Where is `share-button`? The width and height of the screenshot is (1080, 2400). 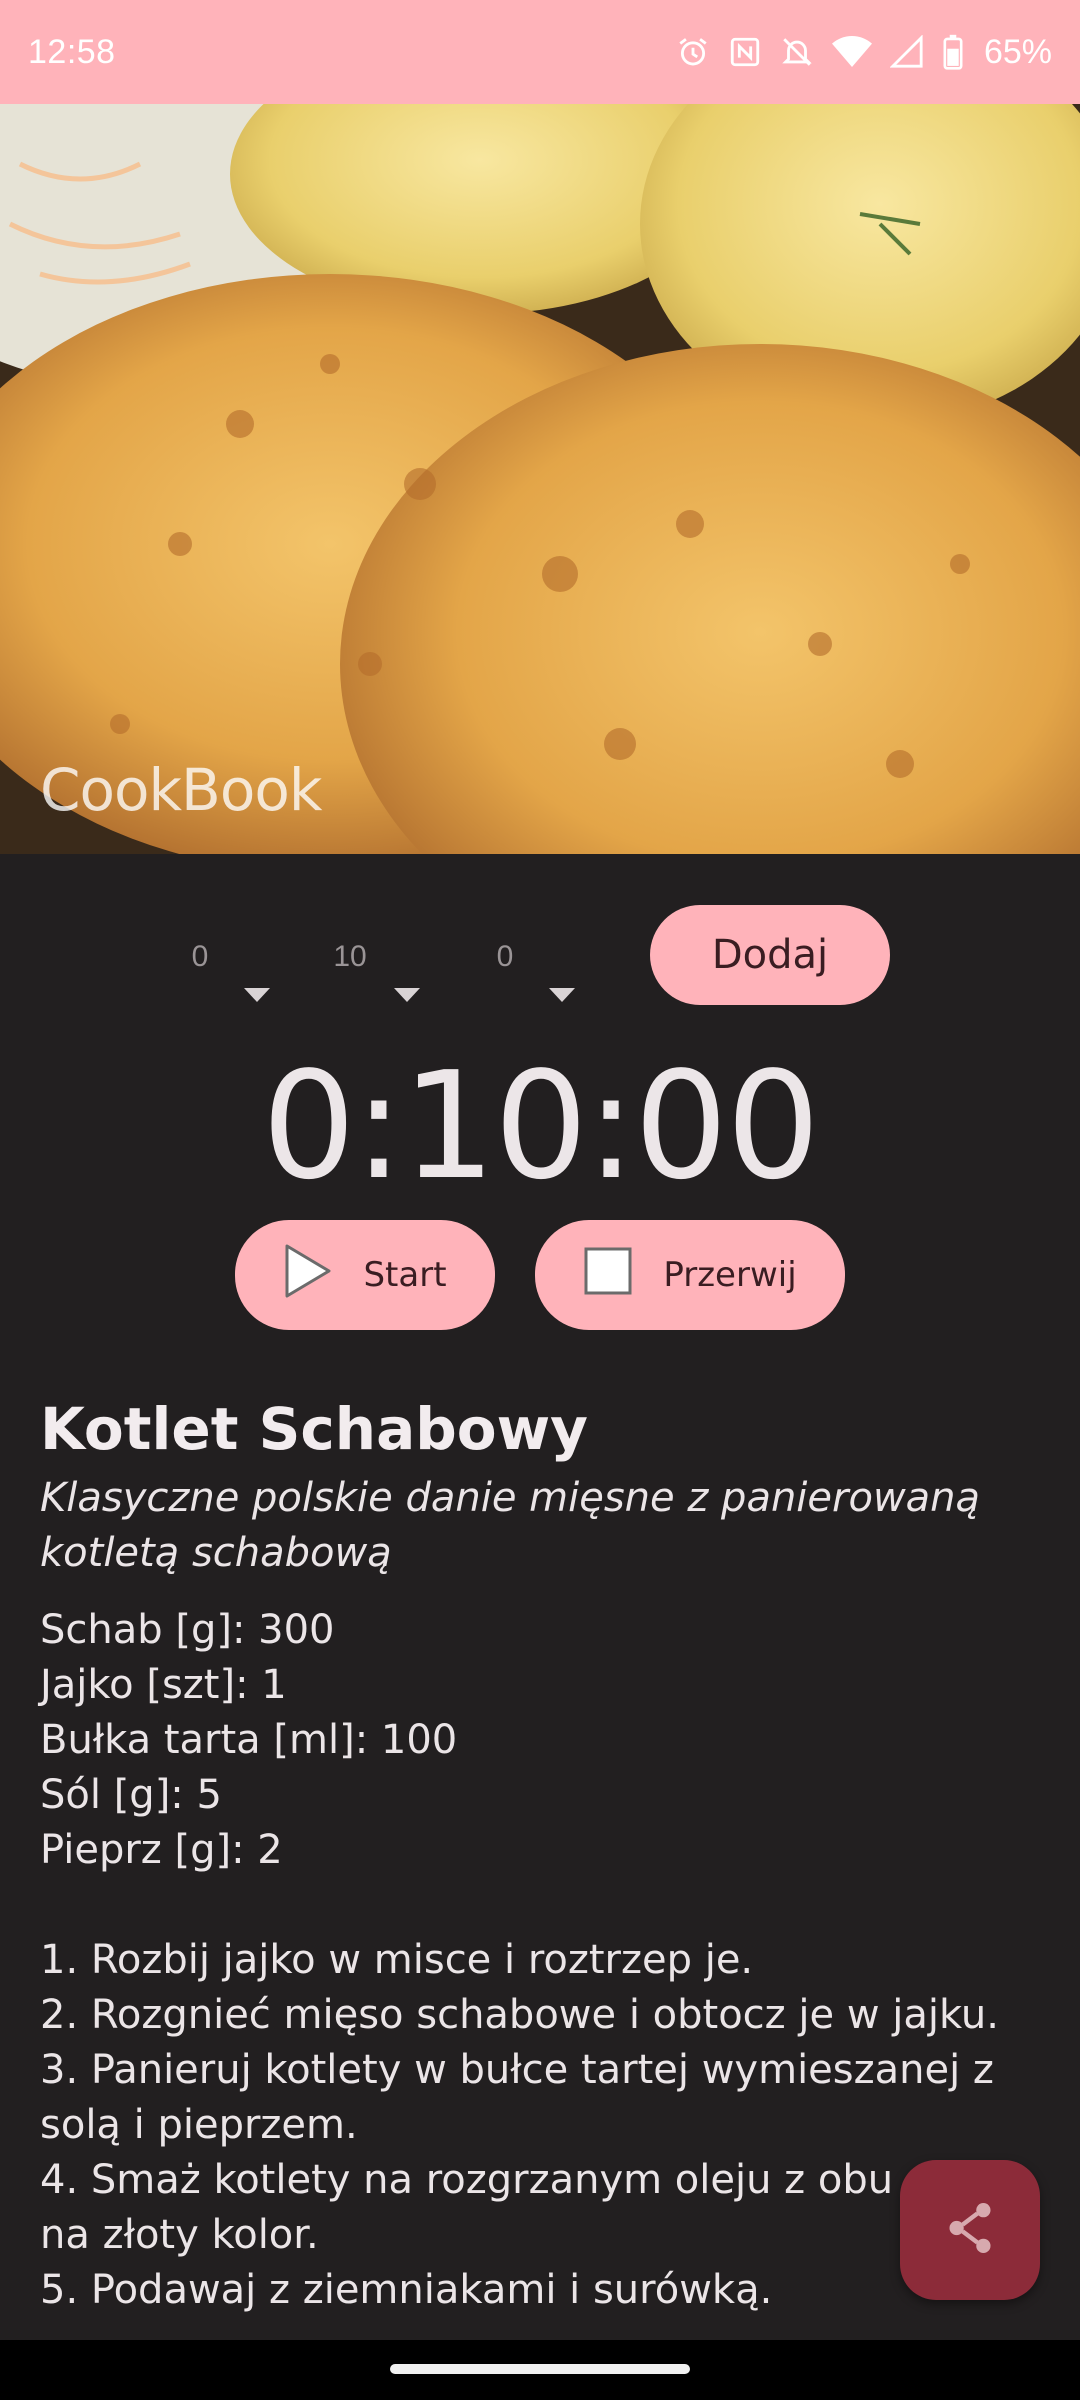 share-button is located at coordinates (970, 2230).